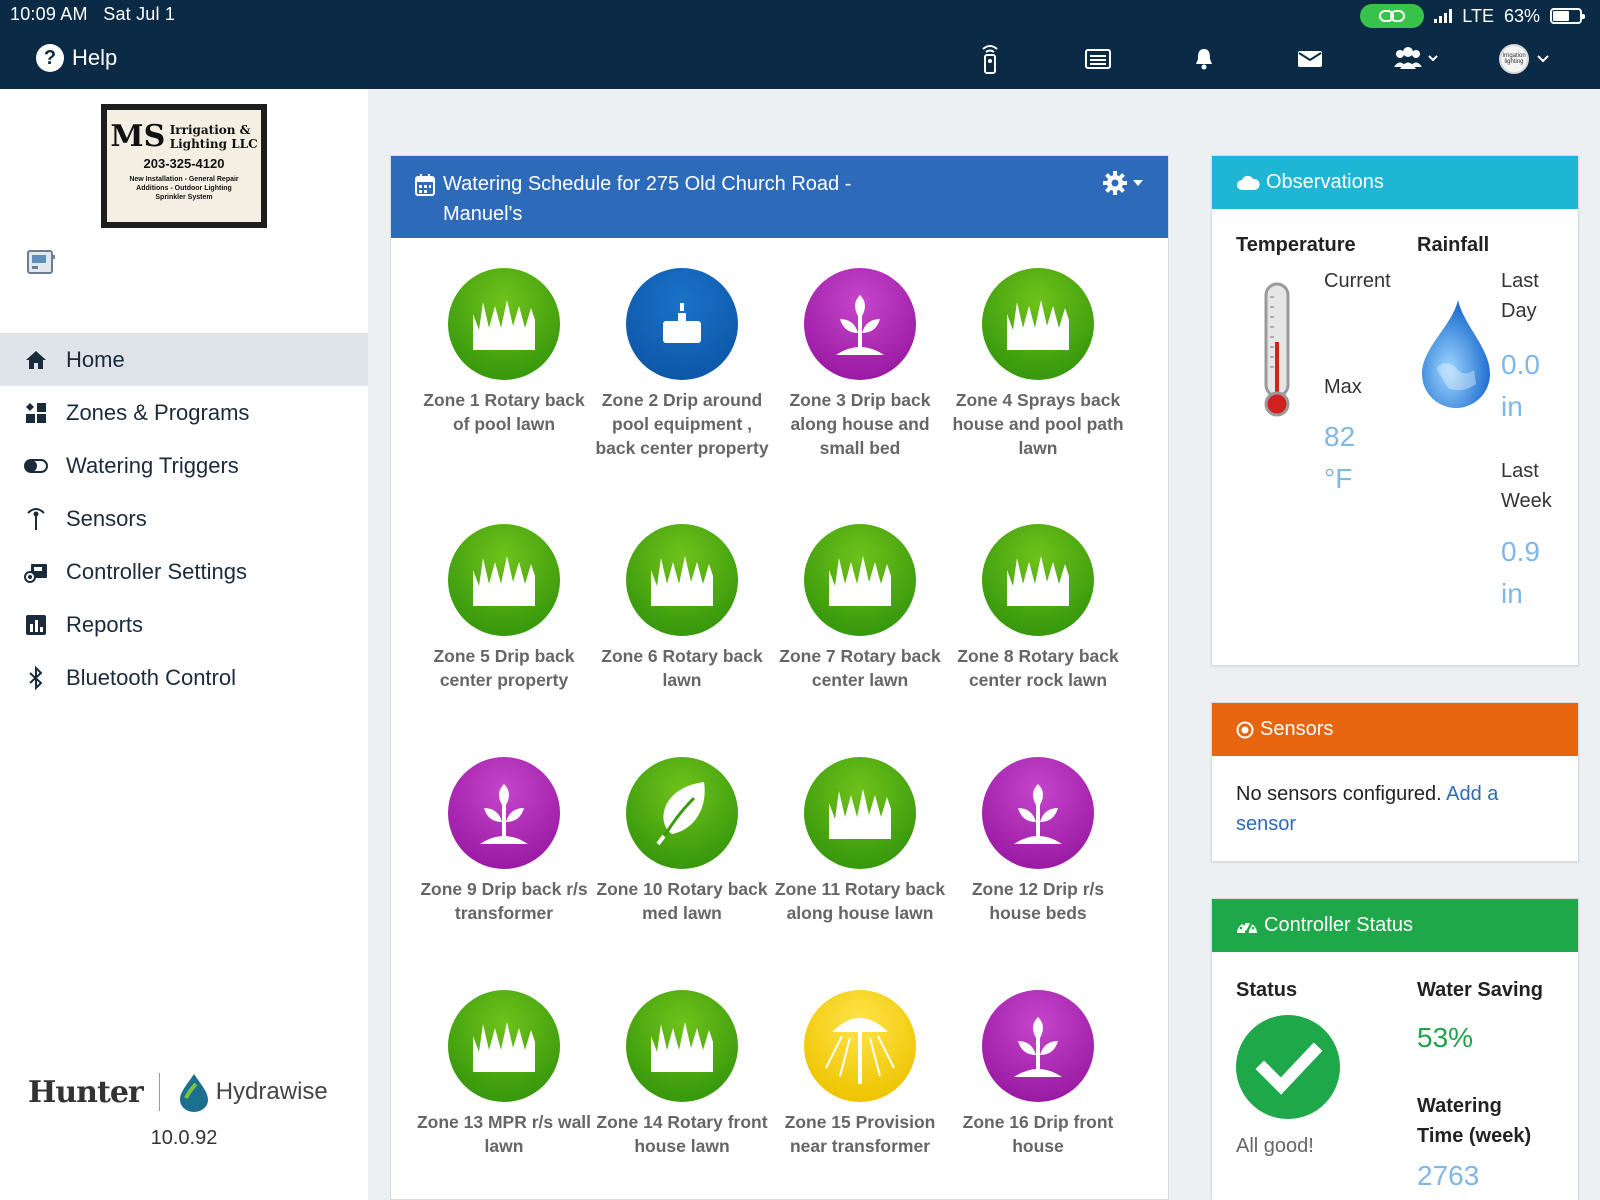  Describe the element at coordinates (50, 58) in the screenshot. I see `question-icon: ?` at that location.